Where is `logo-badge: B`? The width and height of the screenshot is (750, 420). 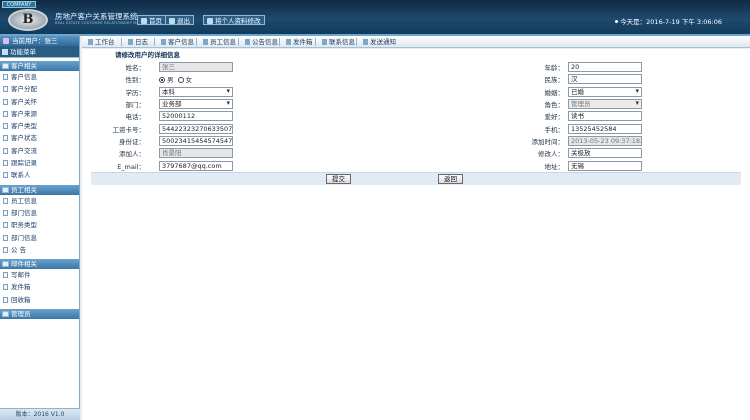
logo-badge: B is located at coordinates (28, 20).